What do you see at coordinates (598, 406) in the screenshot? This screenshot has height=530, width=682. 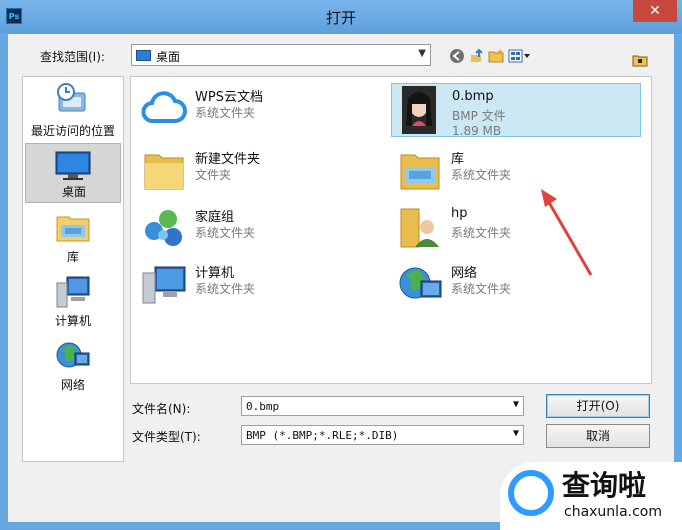 I see `open-button: 打开(O)` at bounding box center [598, 406].